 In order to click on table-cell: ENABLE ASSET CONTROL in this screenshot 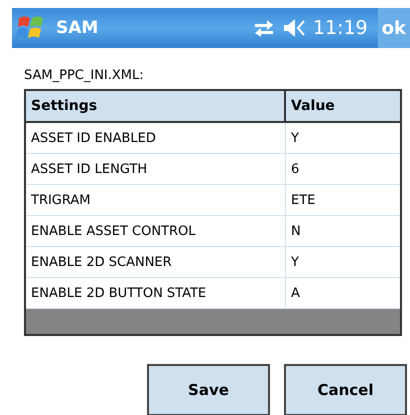, I will do `click(156, 231)`.